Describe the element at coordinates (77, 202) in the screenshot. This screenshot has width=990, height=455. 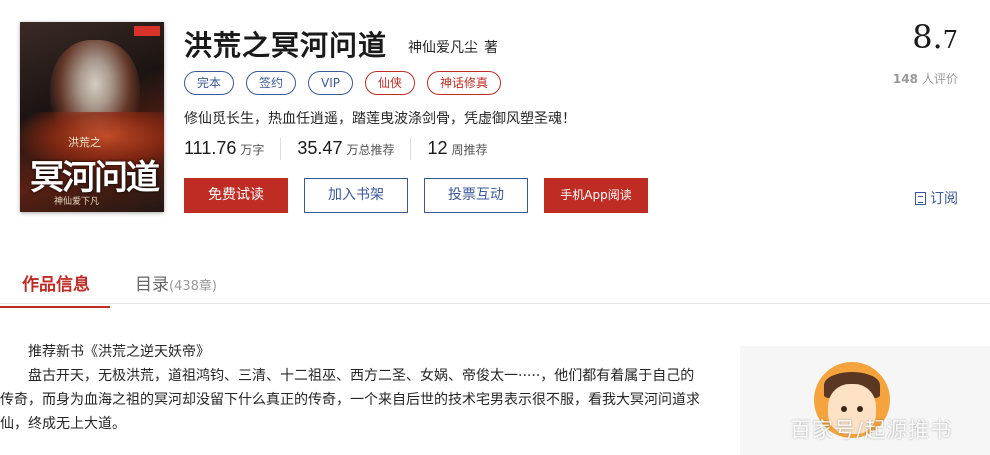
I see `cover-author: 神仙爱下凡` at that location.